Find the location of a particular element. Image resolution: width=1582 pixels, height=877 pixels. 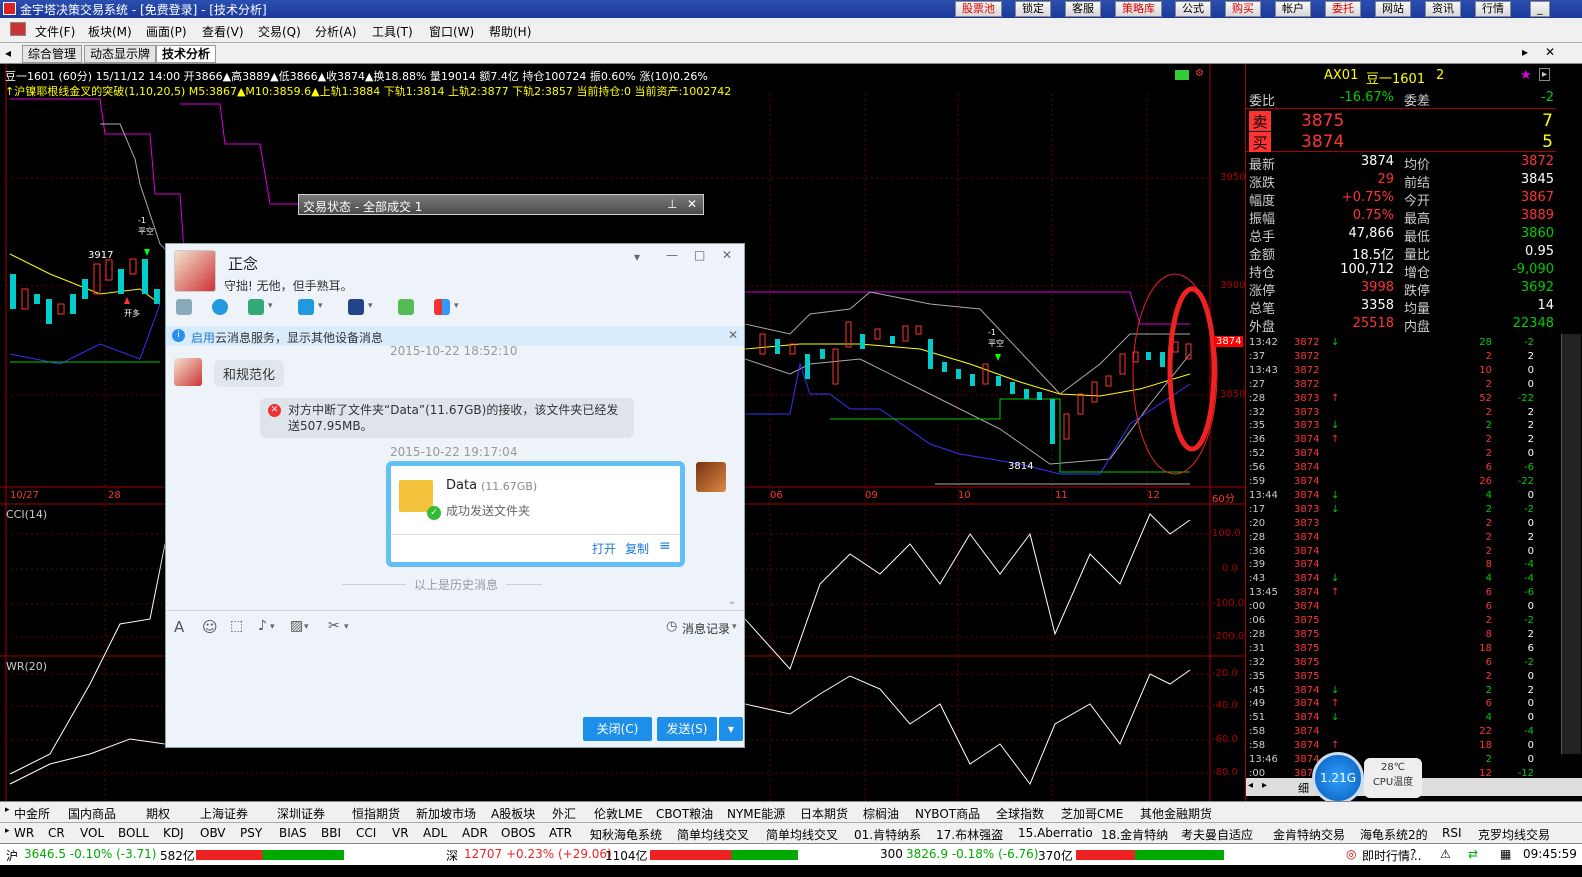

indicator-item: VR is located at coordinates (400, 833).